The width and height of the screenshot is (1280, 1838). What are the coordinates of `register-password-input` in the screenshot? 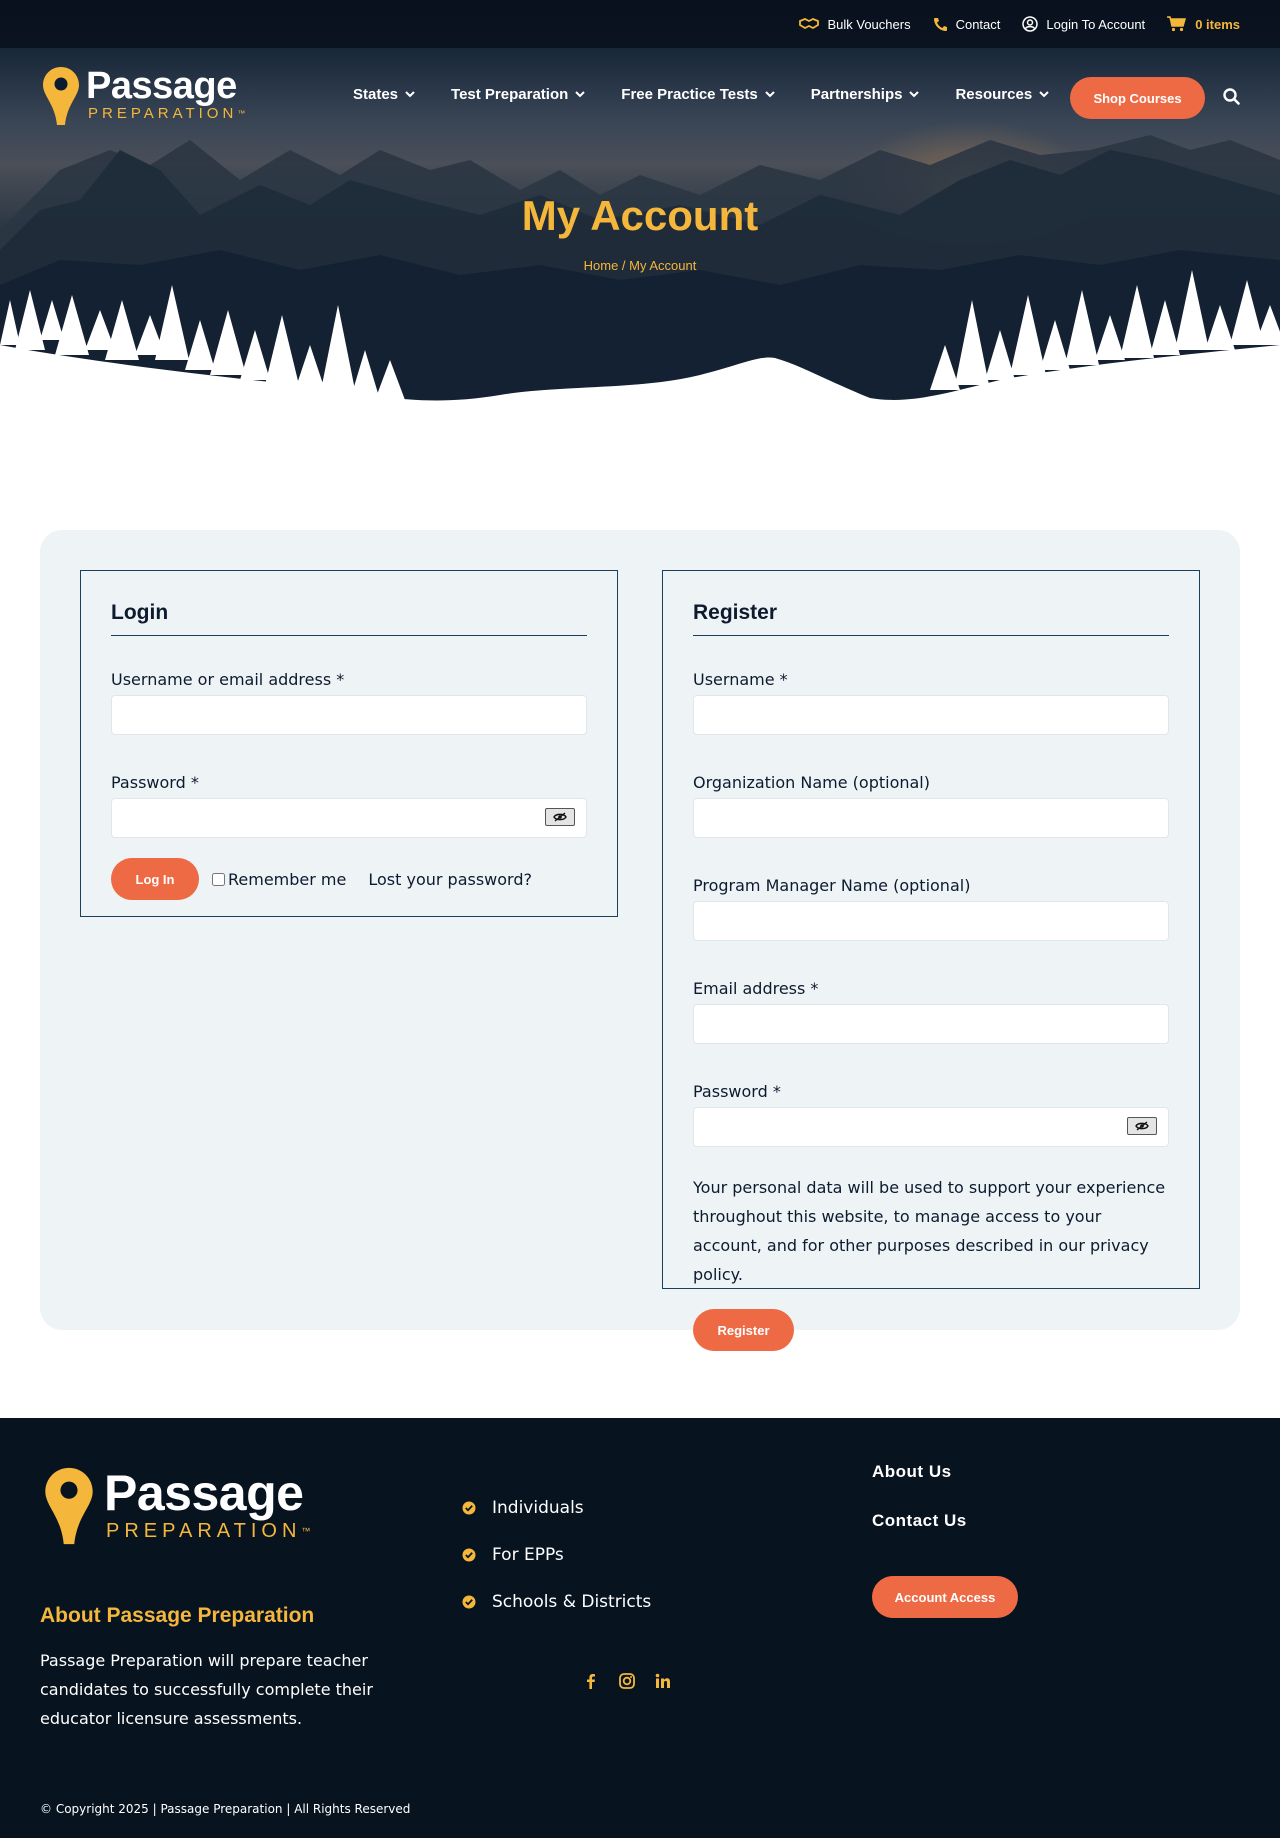 It's located at (931, 1127).